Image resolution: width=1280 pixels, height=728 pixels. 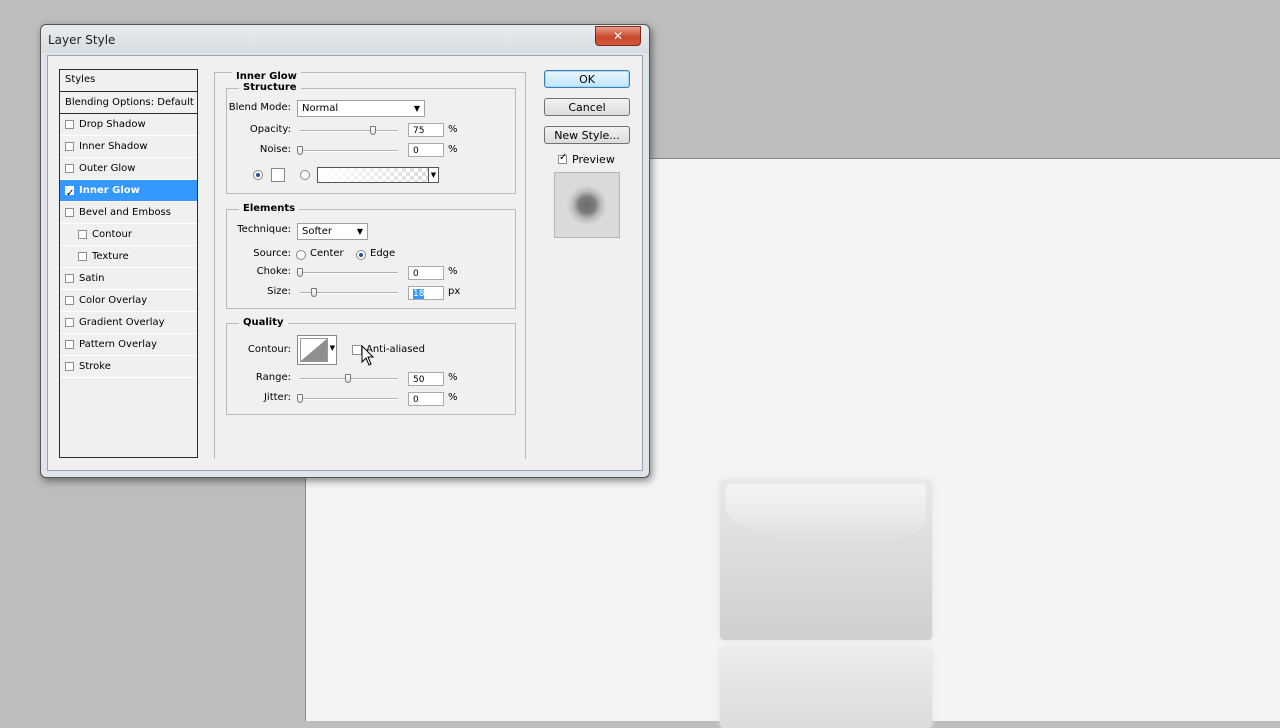 What do you see at coordinates (270, 129) in the screenshot?
I see `opacity-label: Opacity:` at bounding box center [270, 129].